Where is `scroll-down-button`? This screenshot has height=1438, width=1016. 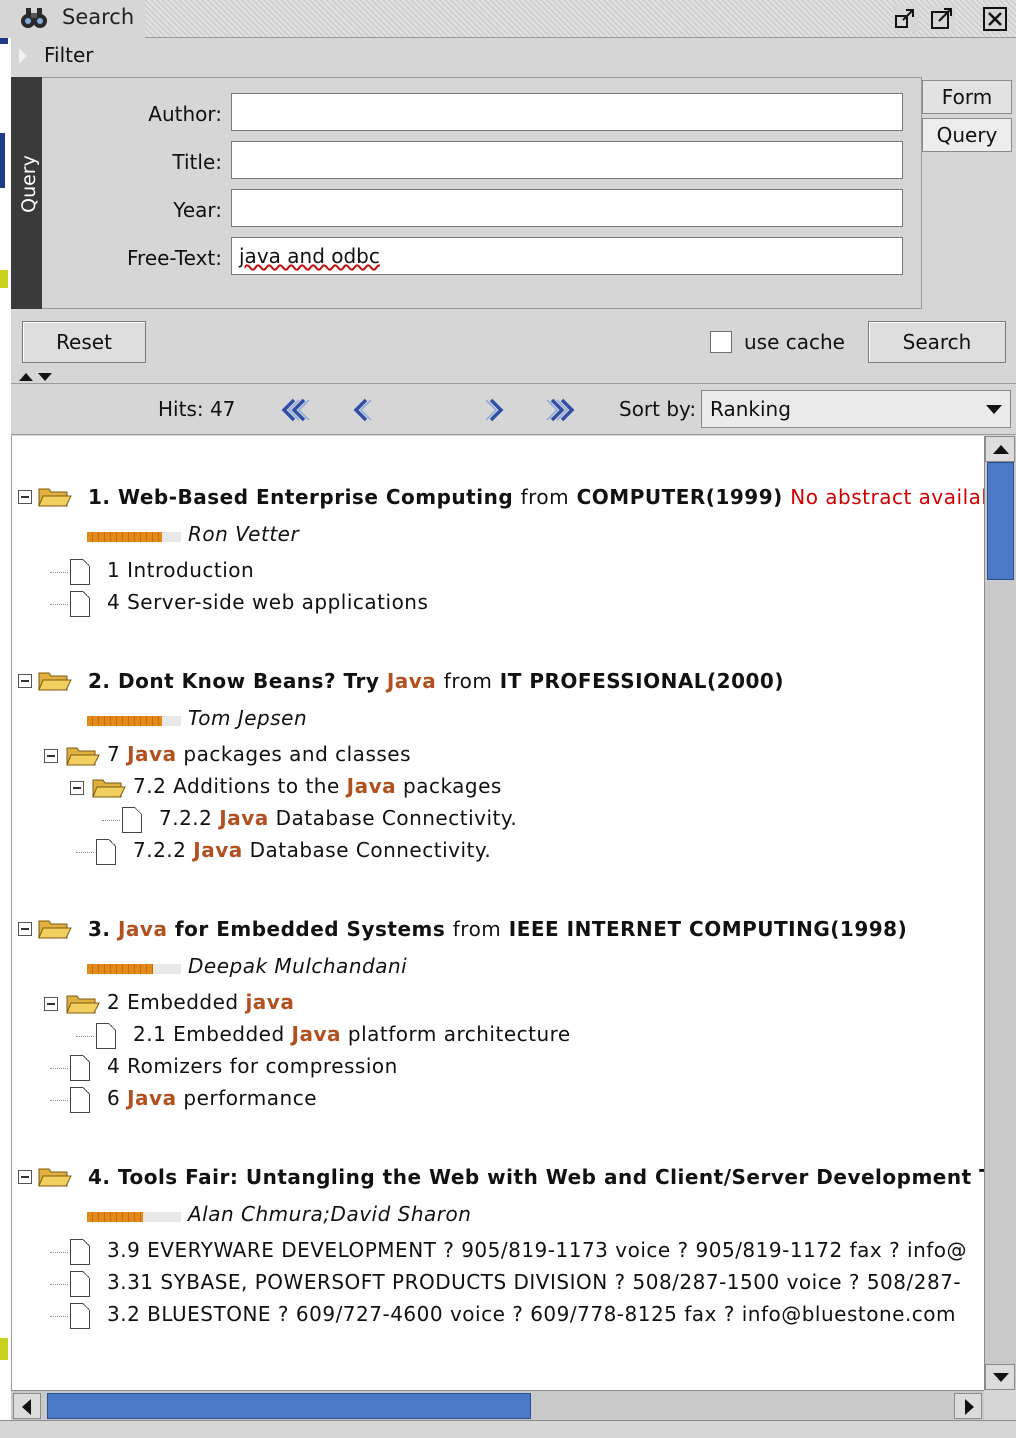
scroll-down-button is located at coordinates (1000, 1377).